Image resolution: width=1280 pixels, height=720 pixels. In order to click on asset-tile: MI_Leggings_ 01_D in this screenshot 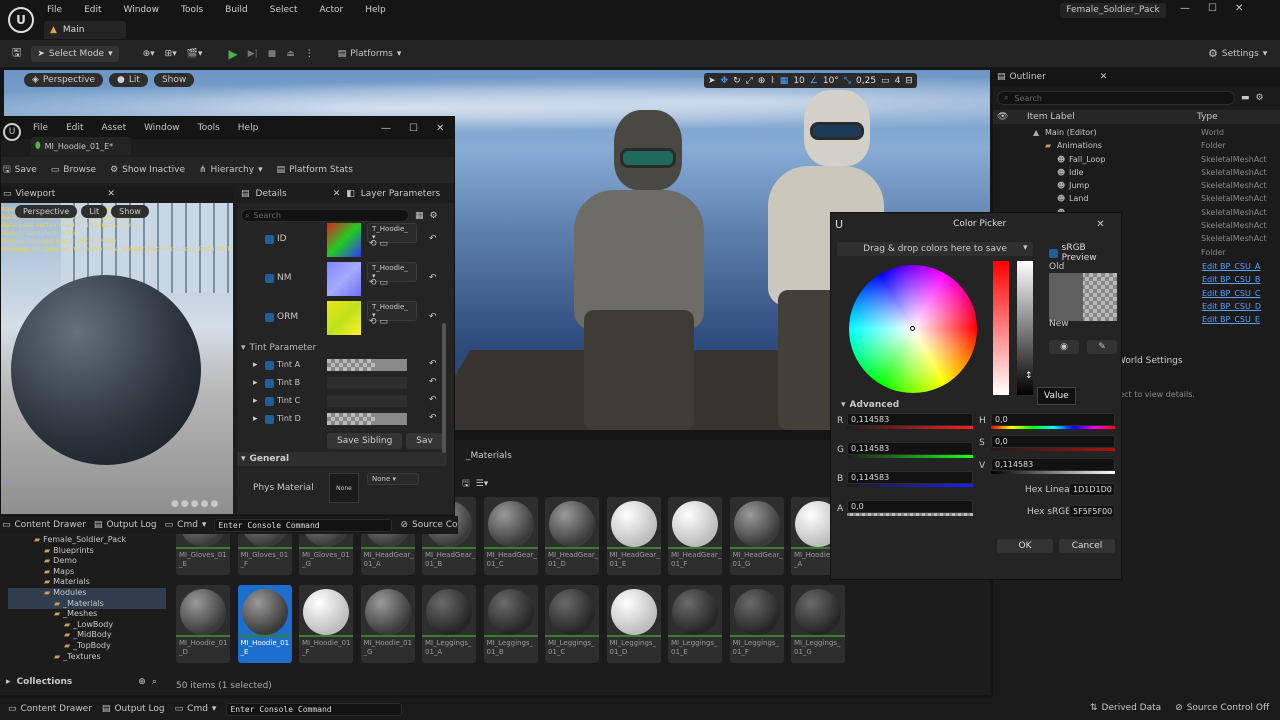, I will do `click(633, 624)`.